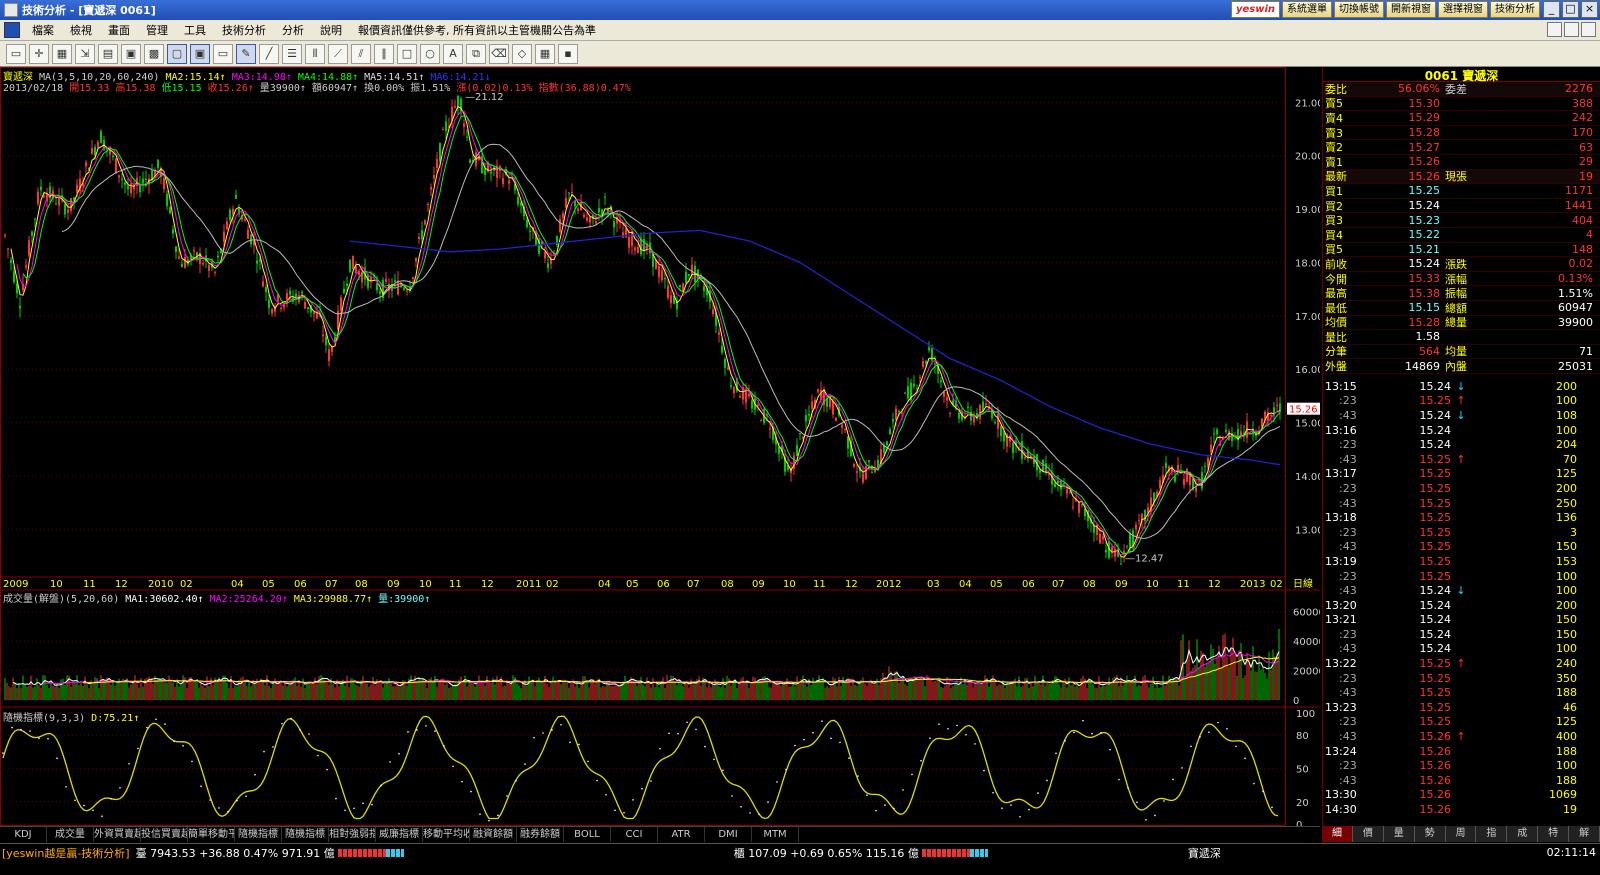 The image size is (1600, 875). What do you see at coordinates (399, 834) in the screenshot?
I see `indicator-tab-8: 威廉指標` at bounding box center [399, 834].